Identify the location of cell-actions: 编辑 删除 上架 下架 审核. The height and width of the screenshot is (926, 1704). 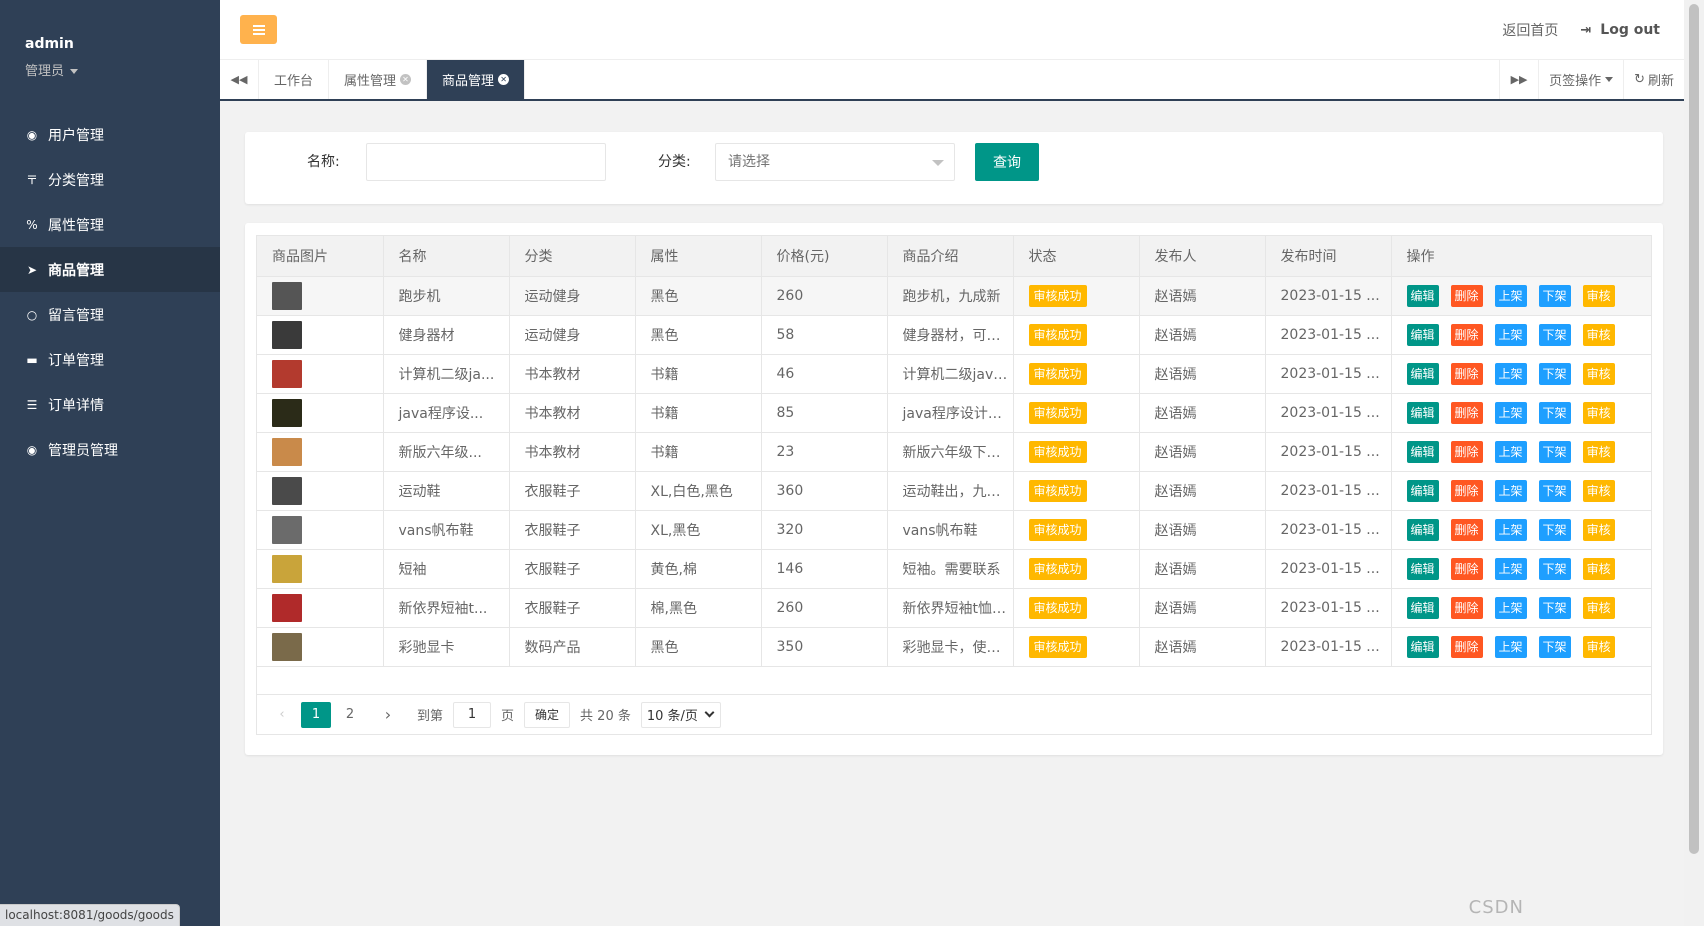
(1521, 335).